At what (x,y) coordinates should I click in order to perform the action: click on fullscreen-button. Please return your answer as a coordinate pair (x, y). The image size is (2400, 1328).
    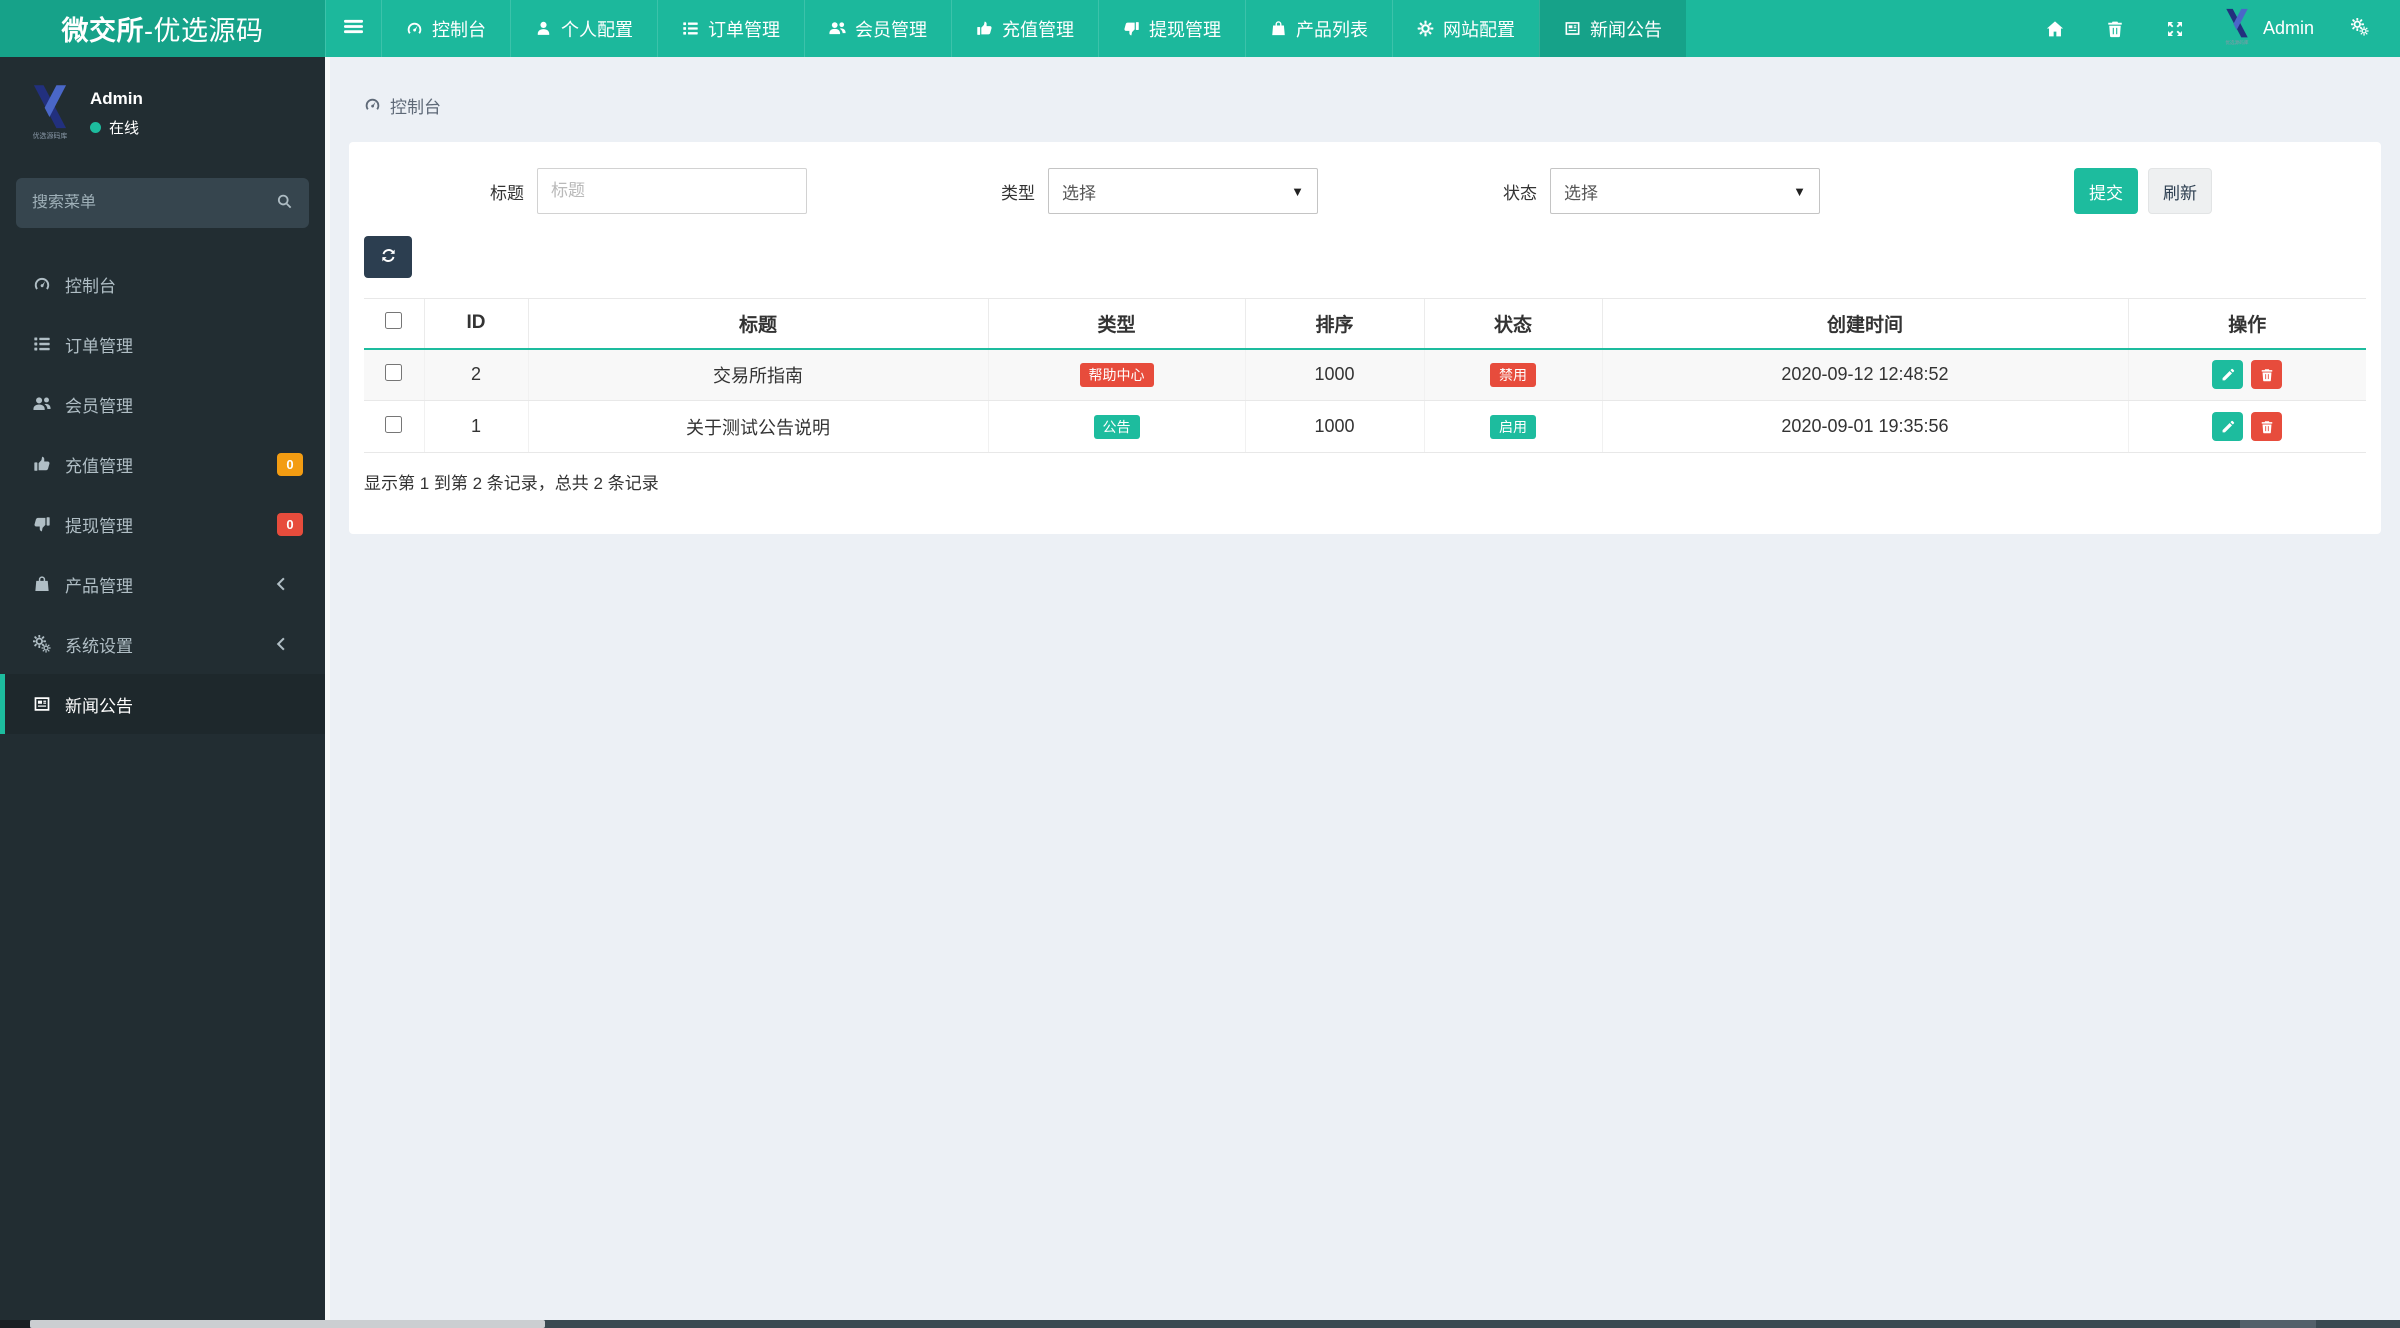
    Looking at the image, I should click on (2175, 28).